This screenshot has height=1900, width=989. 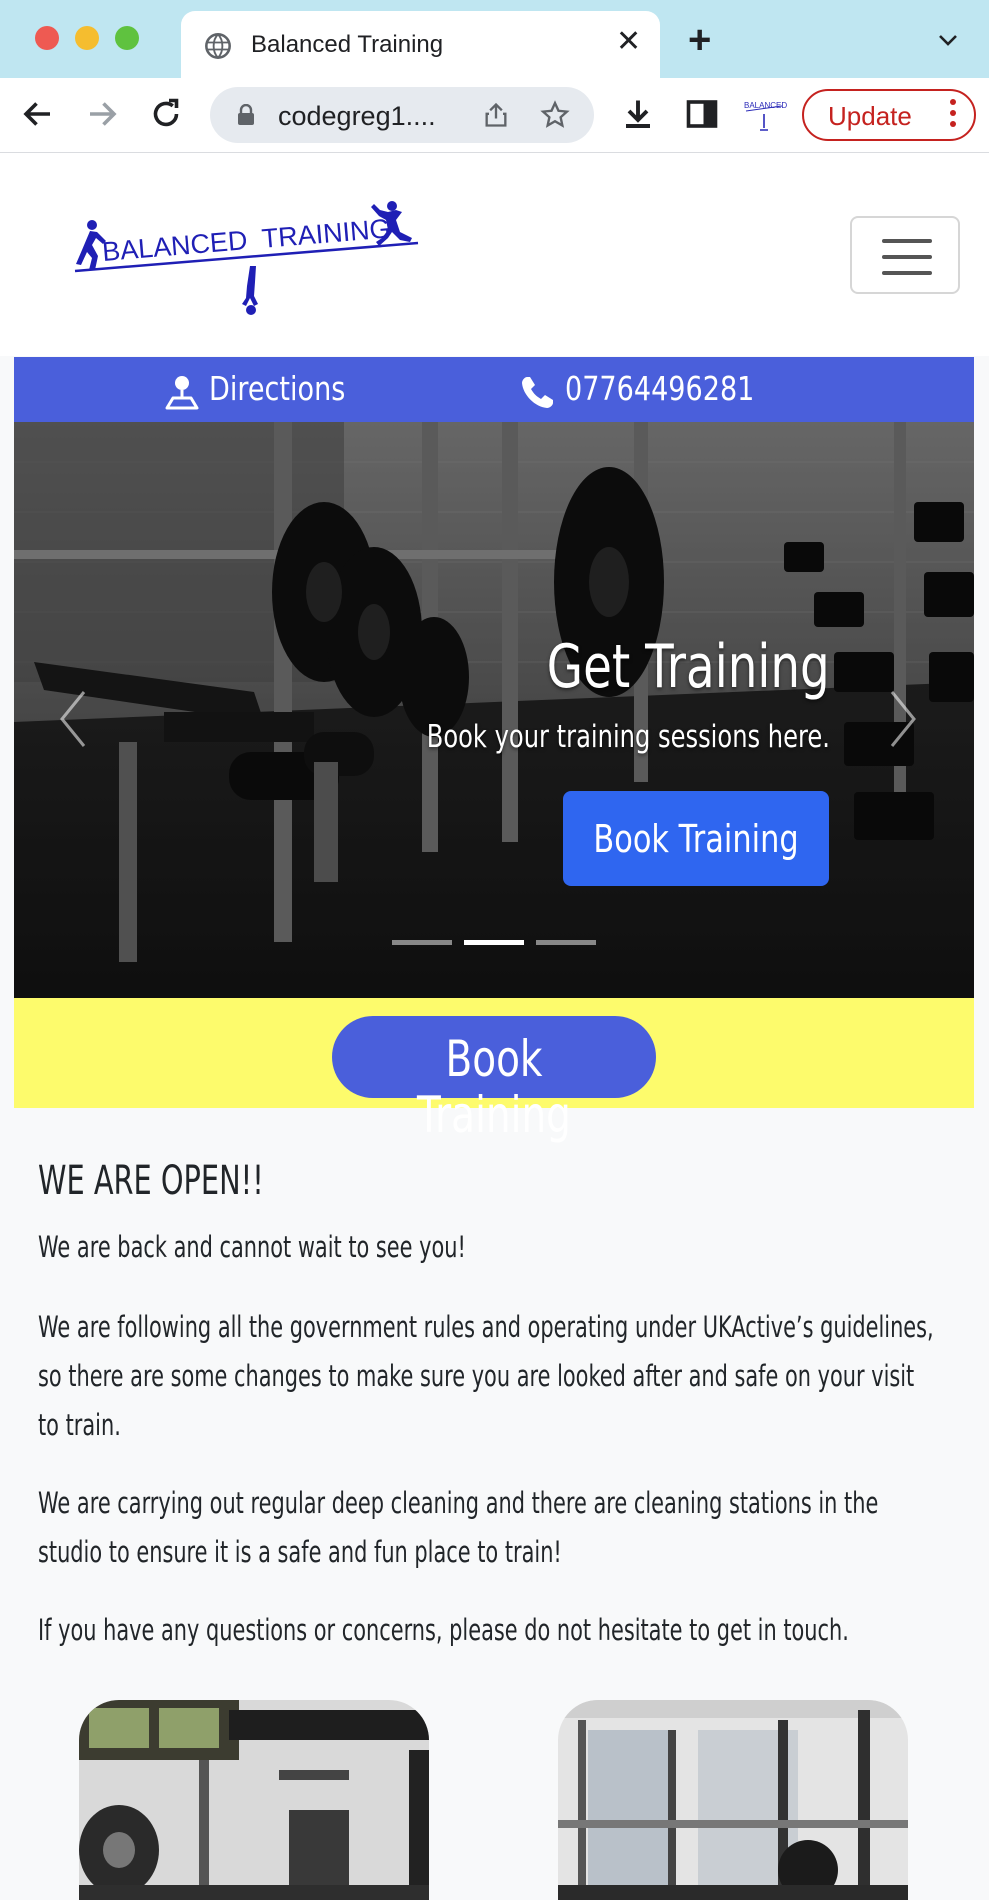 I want to click on hero-subtitle: Book your training sessions here., so click(x=628, y=737).